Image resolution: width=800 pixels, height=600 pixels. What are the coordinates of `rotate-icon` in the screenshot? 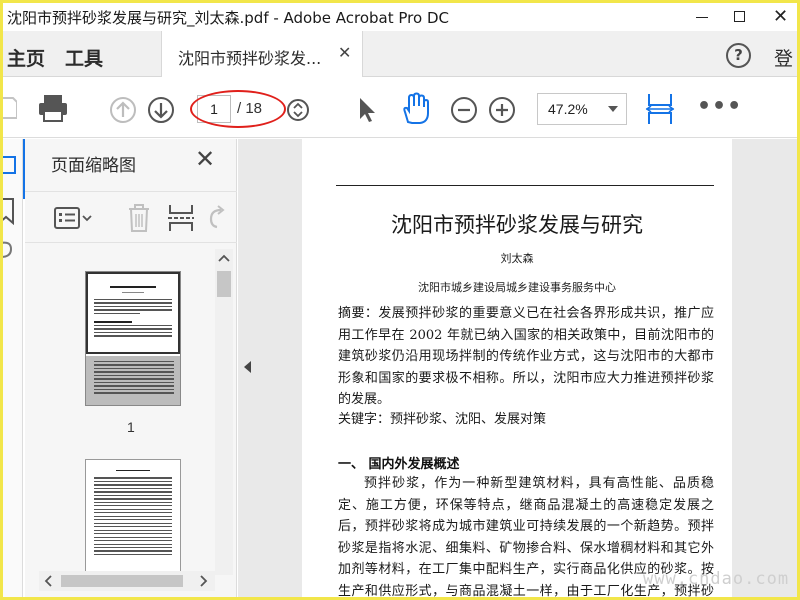 It's located at (218, 218).